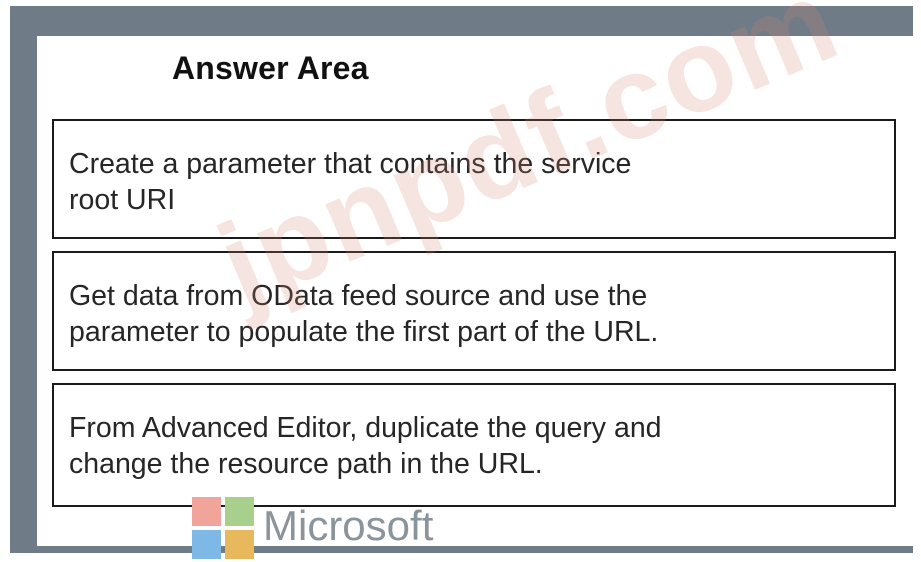 The width and height of the screenshot is (921, 562). Describe the element at coordinates (206, 544) in the screenshot. I see `logo-blue-square` at that location.